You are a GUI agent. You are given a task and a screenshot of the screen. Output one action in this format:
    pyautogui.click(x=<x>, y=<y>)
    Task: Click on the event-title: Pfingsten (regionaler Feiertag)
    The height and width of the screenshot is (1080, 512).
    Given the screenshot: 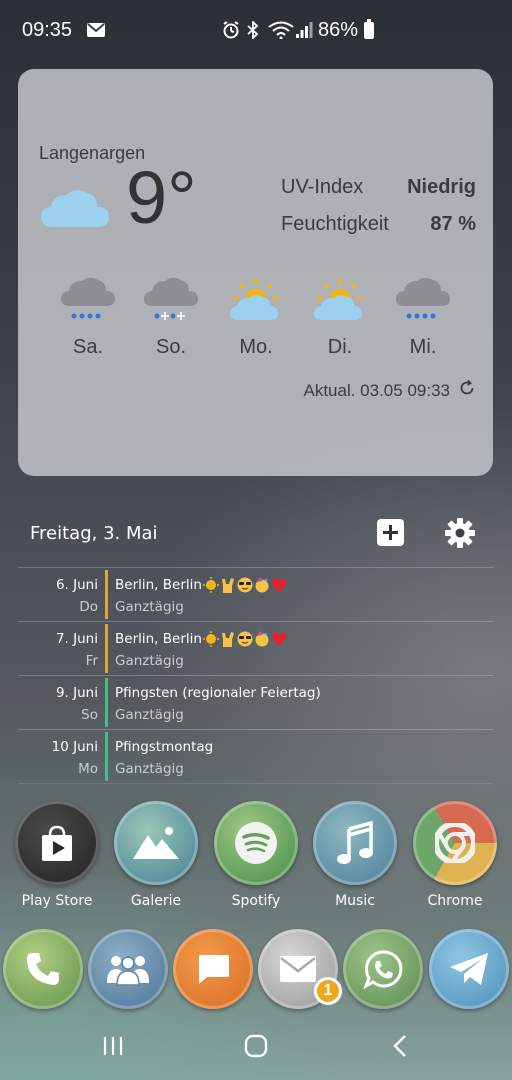 What is the action you would take?
    pyautogui.click(x=218, y=693)
    